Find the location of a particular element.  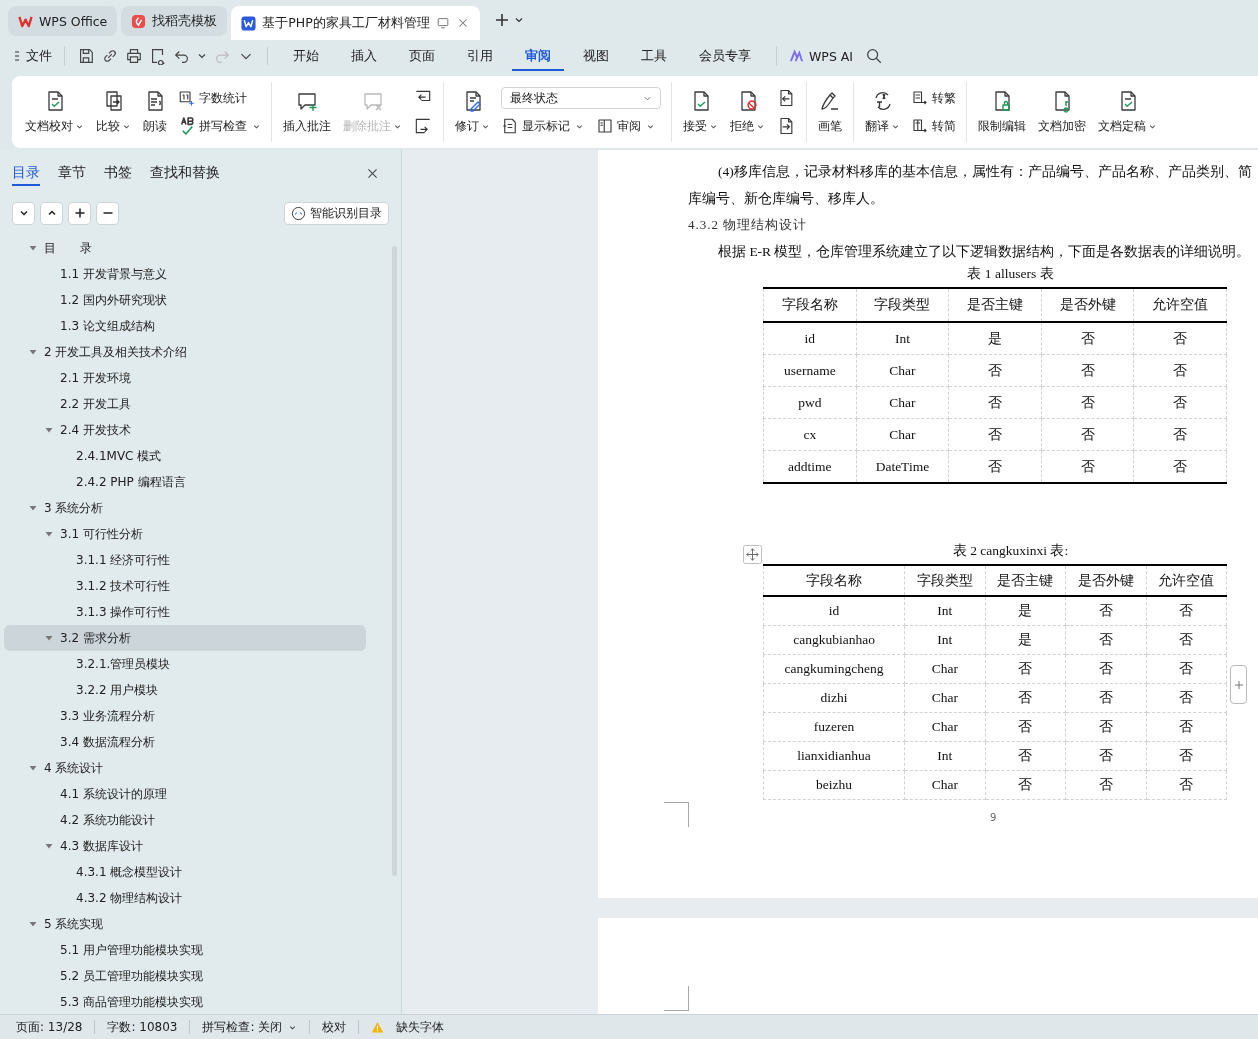

outline-item: 1.2 国内外研究现状 is located at coordinates (185, 300).